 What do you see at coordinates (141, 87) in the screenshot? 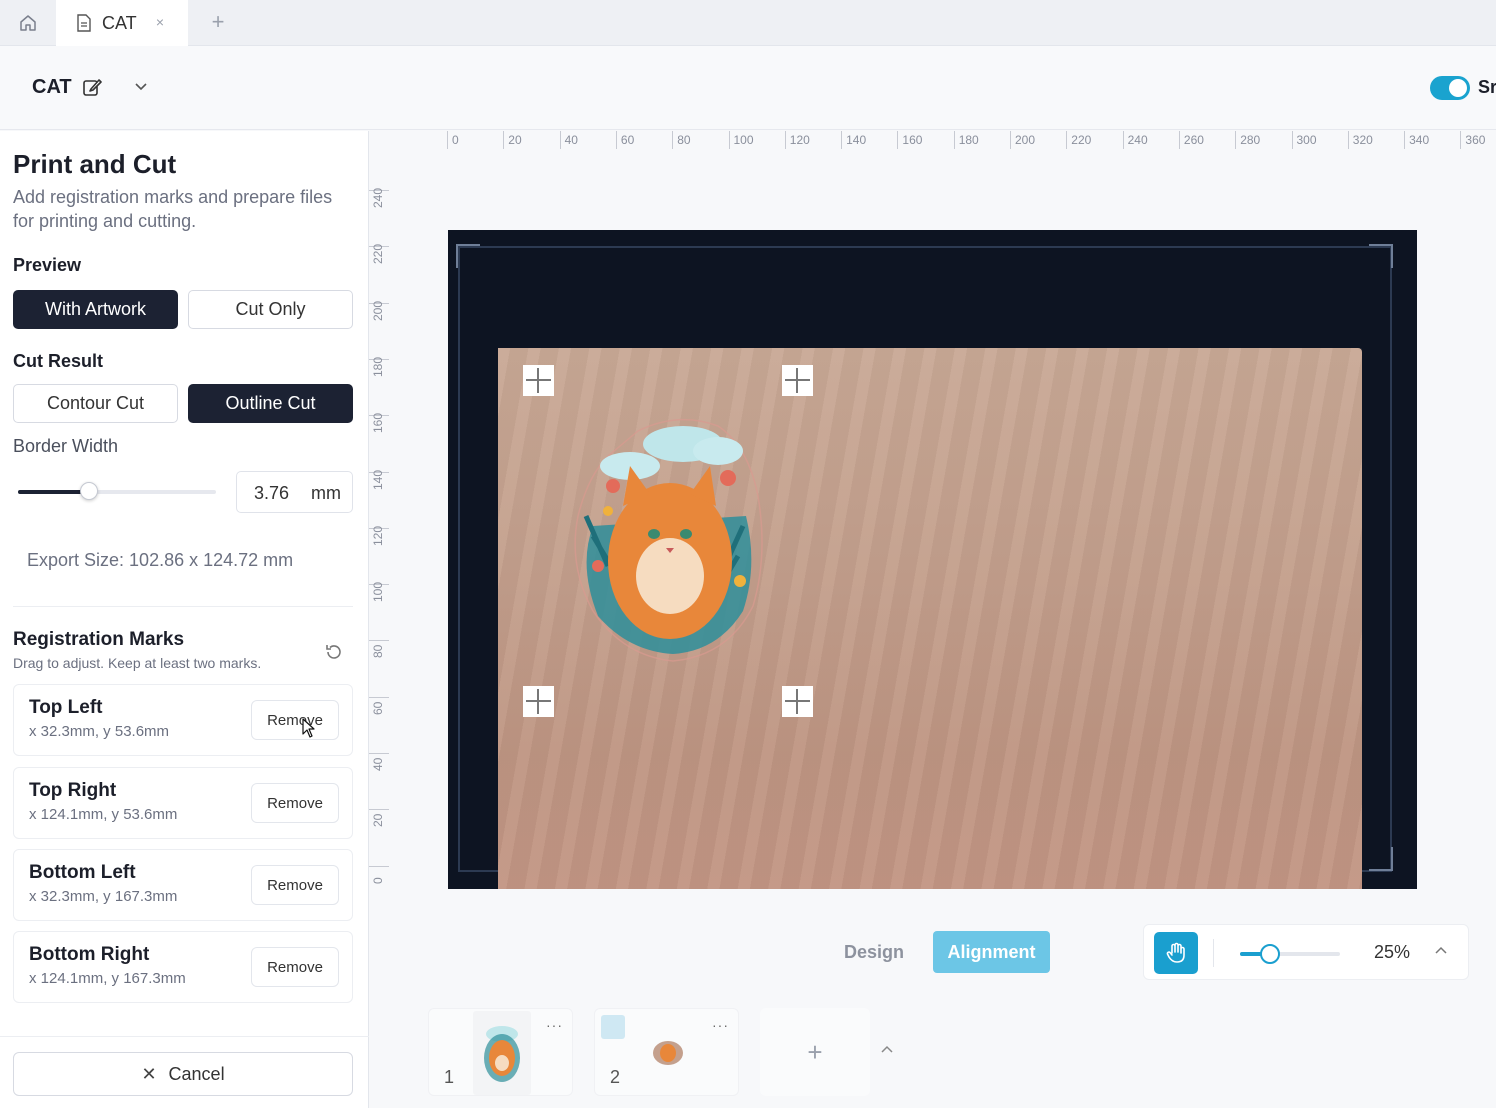
I see `chevron-down-icon` at bounding box center [141, 87].